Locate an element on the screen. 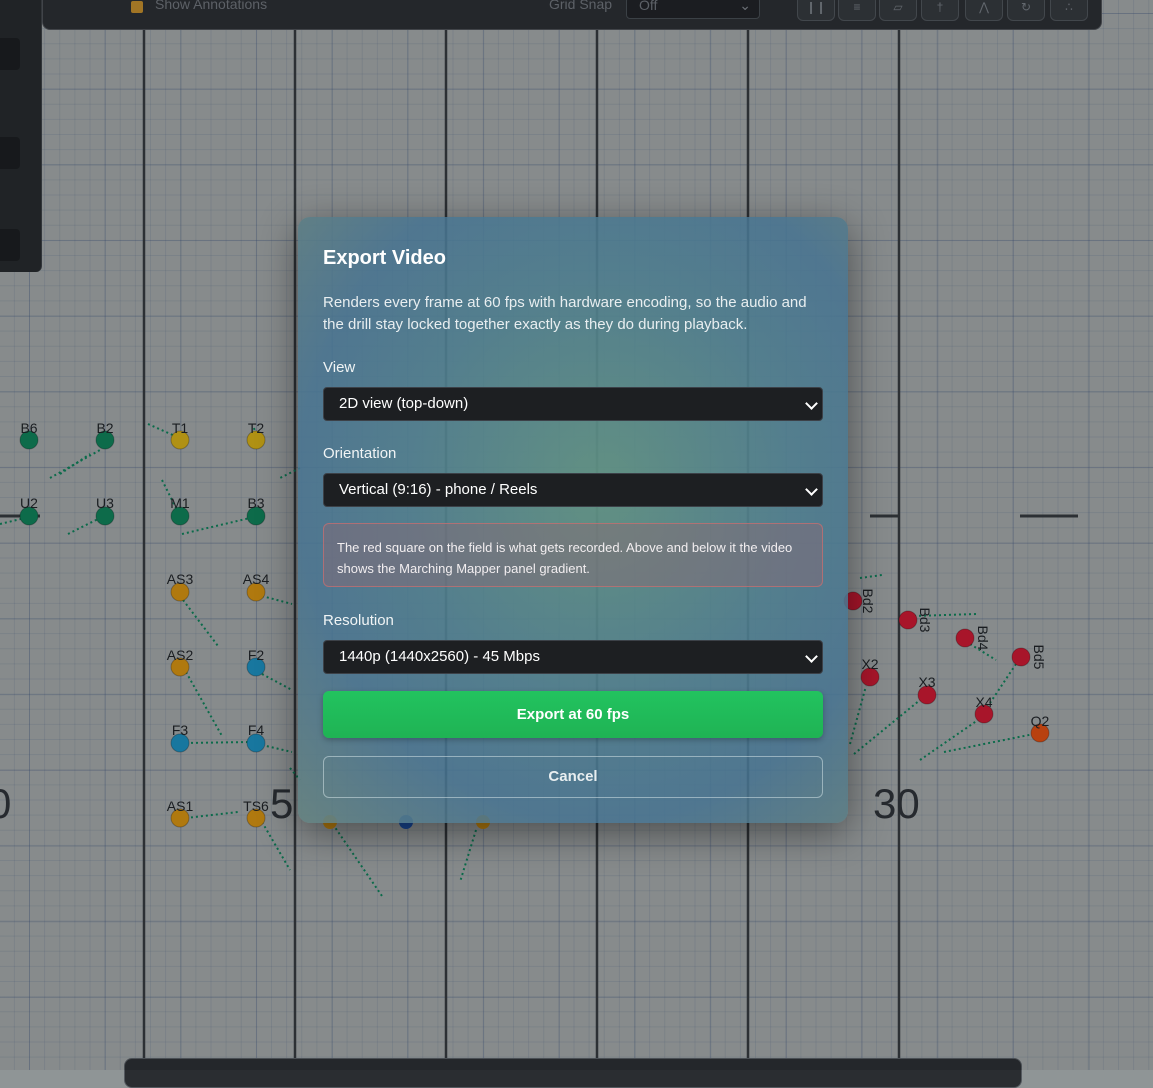 This screenshot has width=1153, height=1088. orientation-select: Vertical (9:16) - phone / Reels is located at coordinates (573, 490).